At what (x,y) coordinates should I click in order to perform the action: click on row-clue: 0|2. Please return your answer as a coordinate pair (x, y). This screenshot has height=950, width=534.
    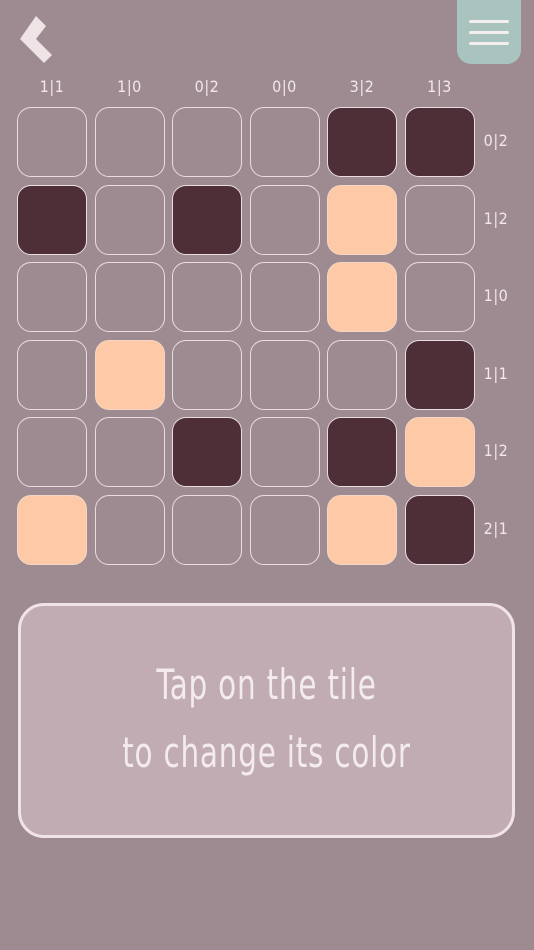
    Looking at the image, I should click on (496, 140).